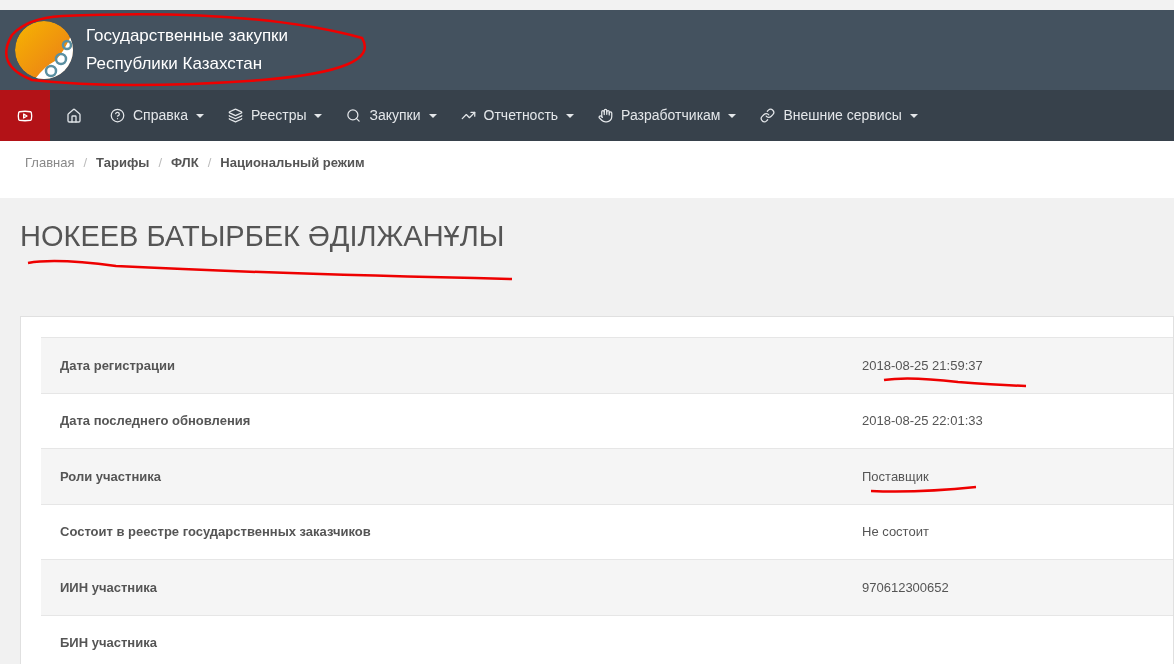 Image resolution: width=1174 pixels, height=664 pixels. I want to click on field-value: Поставщик, so click(895, 476).